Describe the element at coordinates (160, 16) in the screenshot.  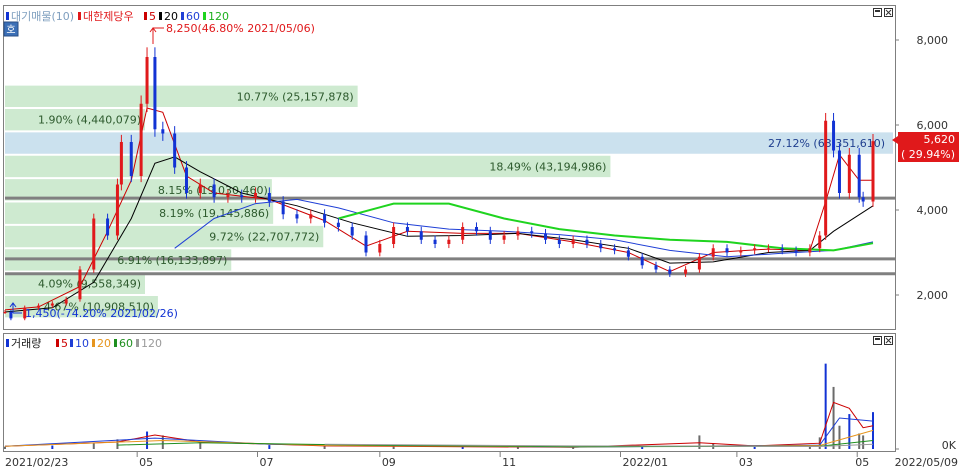
I see `legend-swatch-ma20` at that location.